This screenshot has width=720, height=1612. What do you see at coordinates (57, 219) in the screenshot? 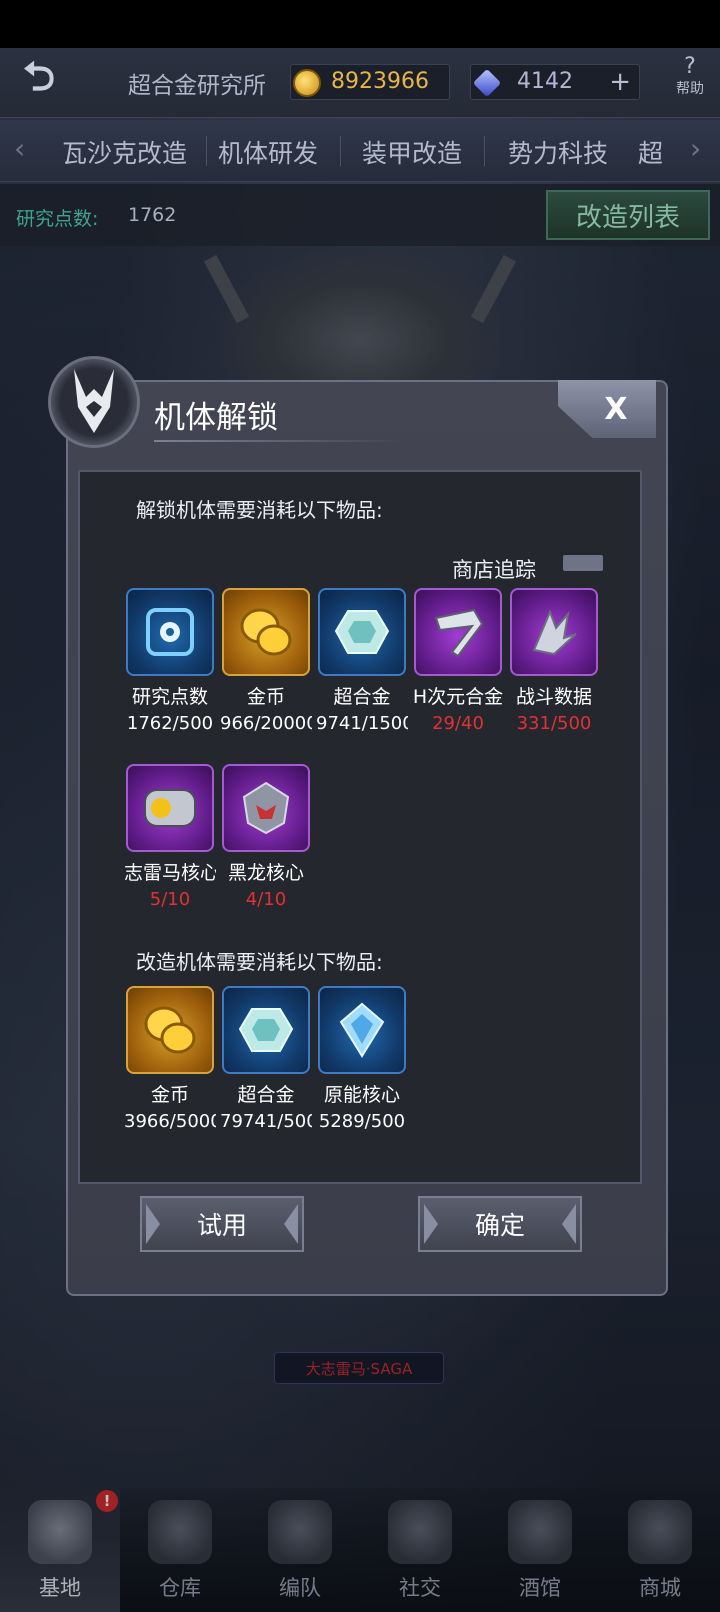
I see `research-points-label: 研究点数:` at bounding box center [57, 219].